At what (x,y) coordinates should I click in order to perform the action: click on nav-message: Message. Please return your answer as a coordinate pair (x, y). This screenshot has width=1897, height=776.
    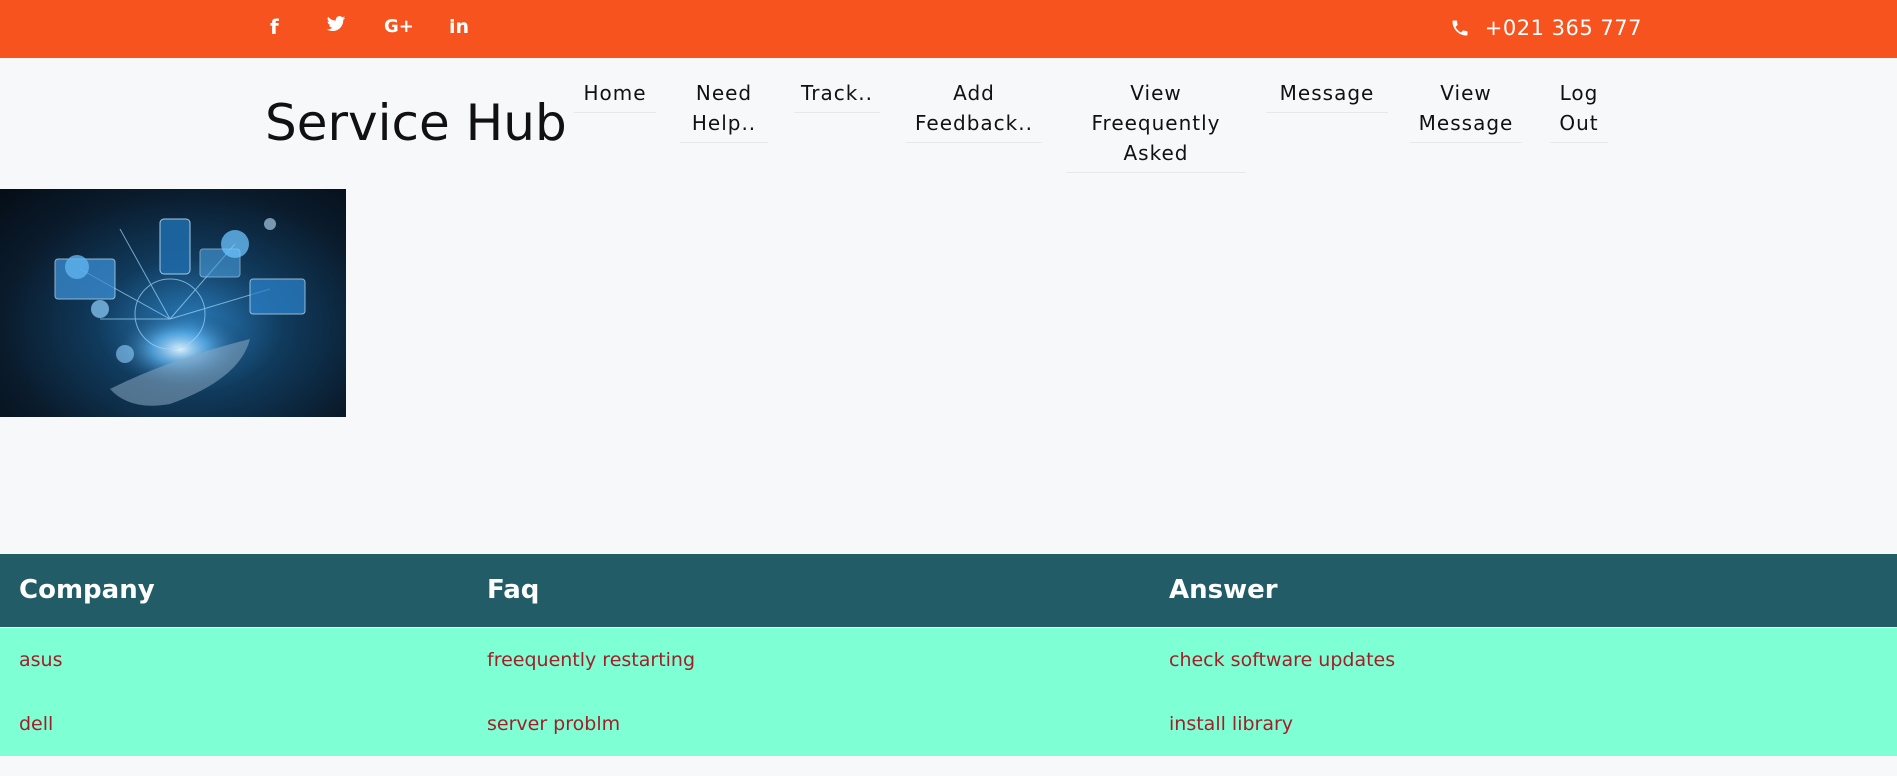
    Looking at the image, I should click on (1327, 95).